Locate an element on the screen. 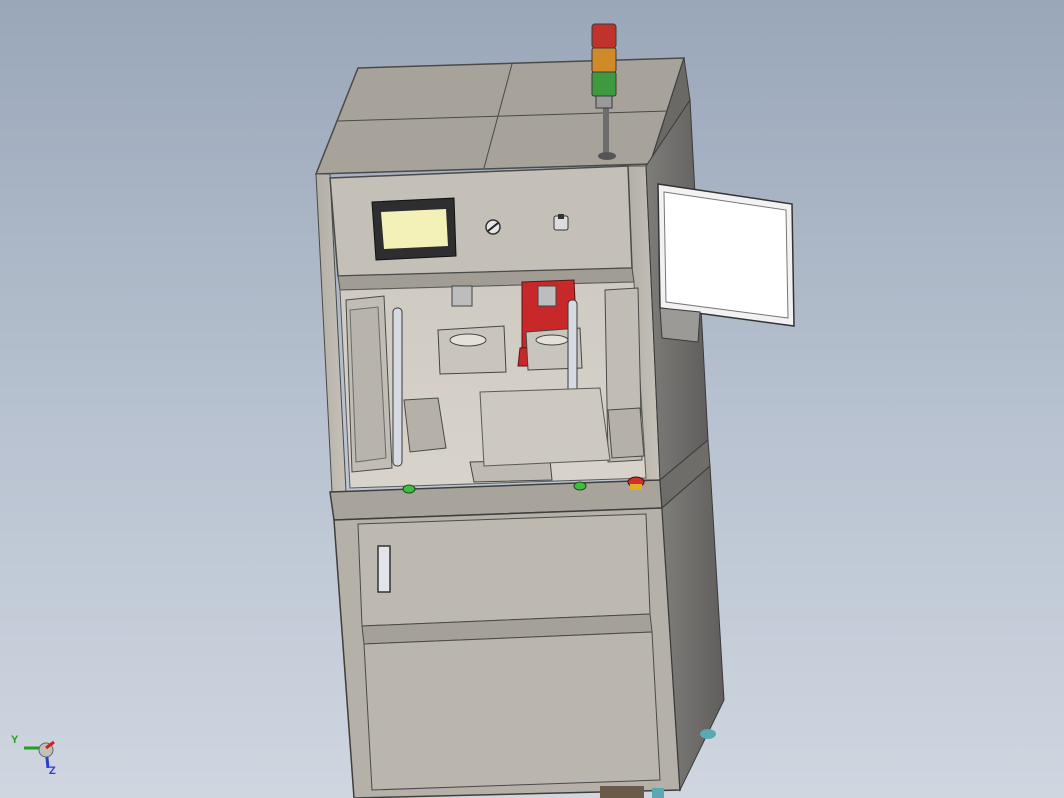 The height and width of the screenshot is (798, 1064). door-handle is located at coordinates (384, 569).